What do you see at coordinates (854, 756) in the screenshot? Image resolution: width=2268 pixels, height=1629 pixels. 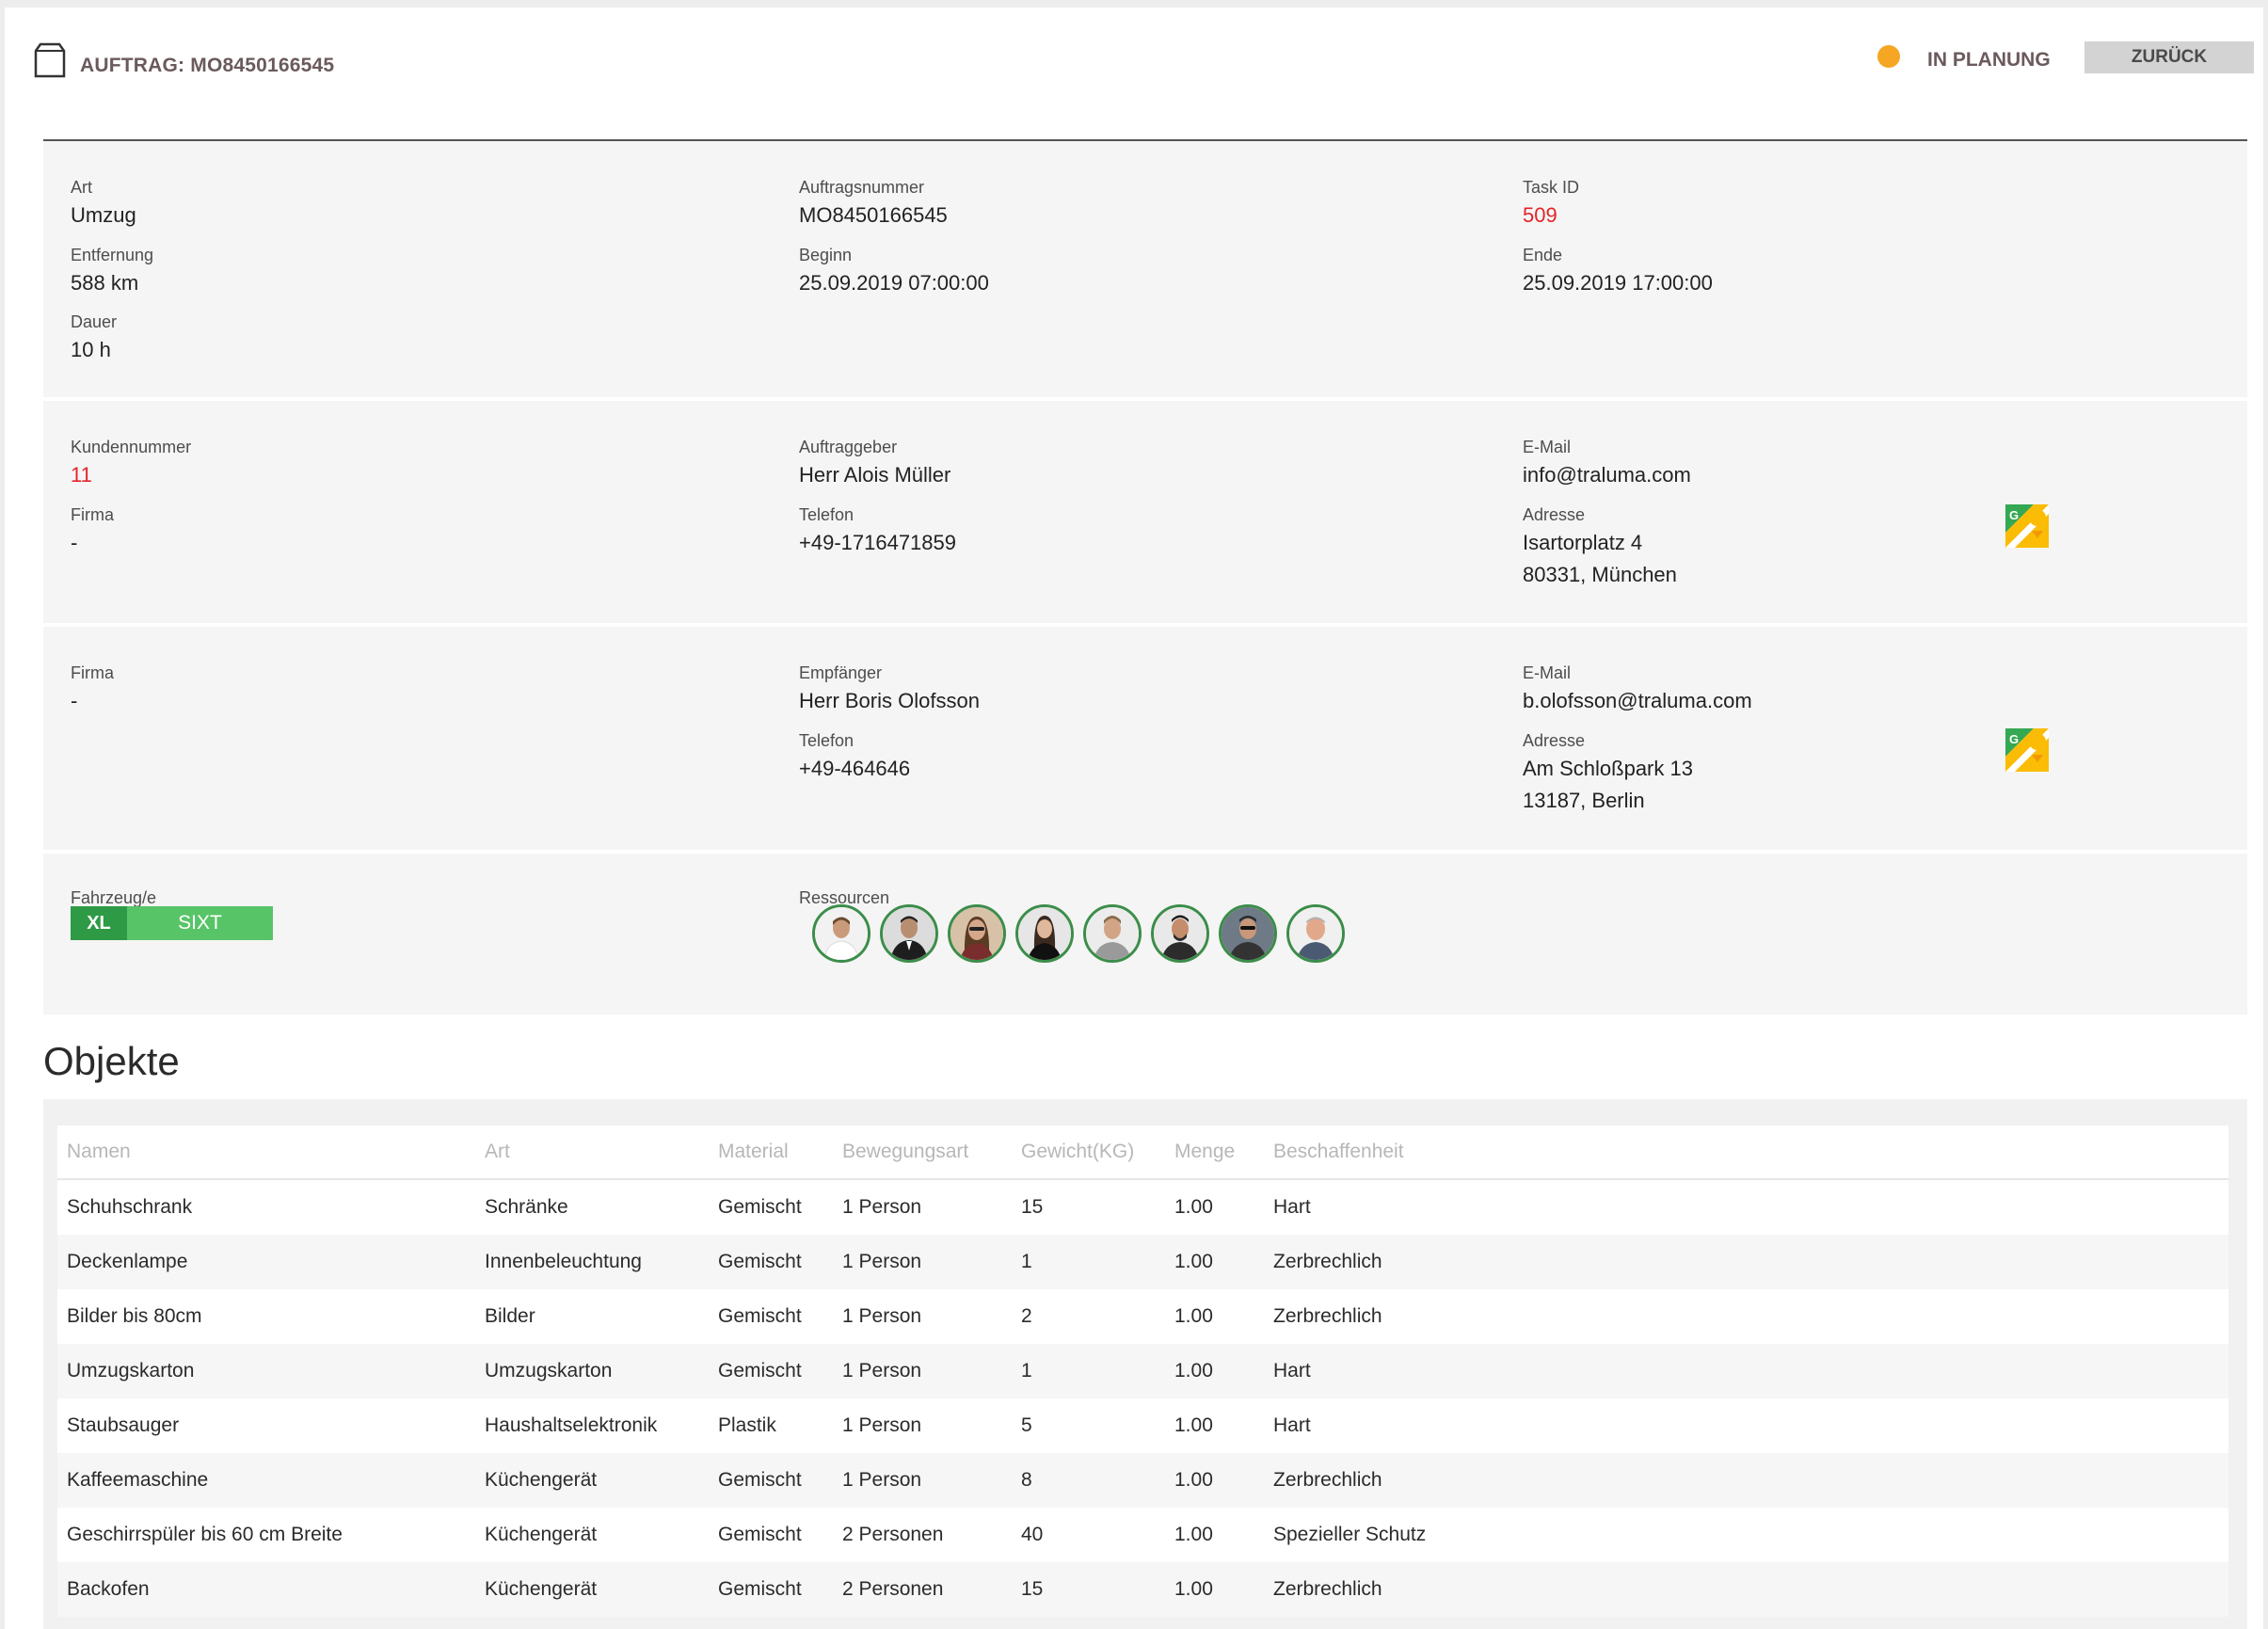 I see `field-recipient-telefon: Telefon +49-464646` at bounding box center [854, 756].